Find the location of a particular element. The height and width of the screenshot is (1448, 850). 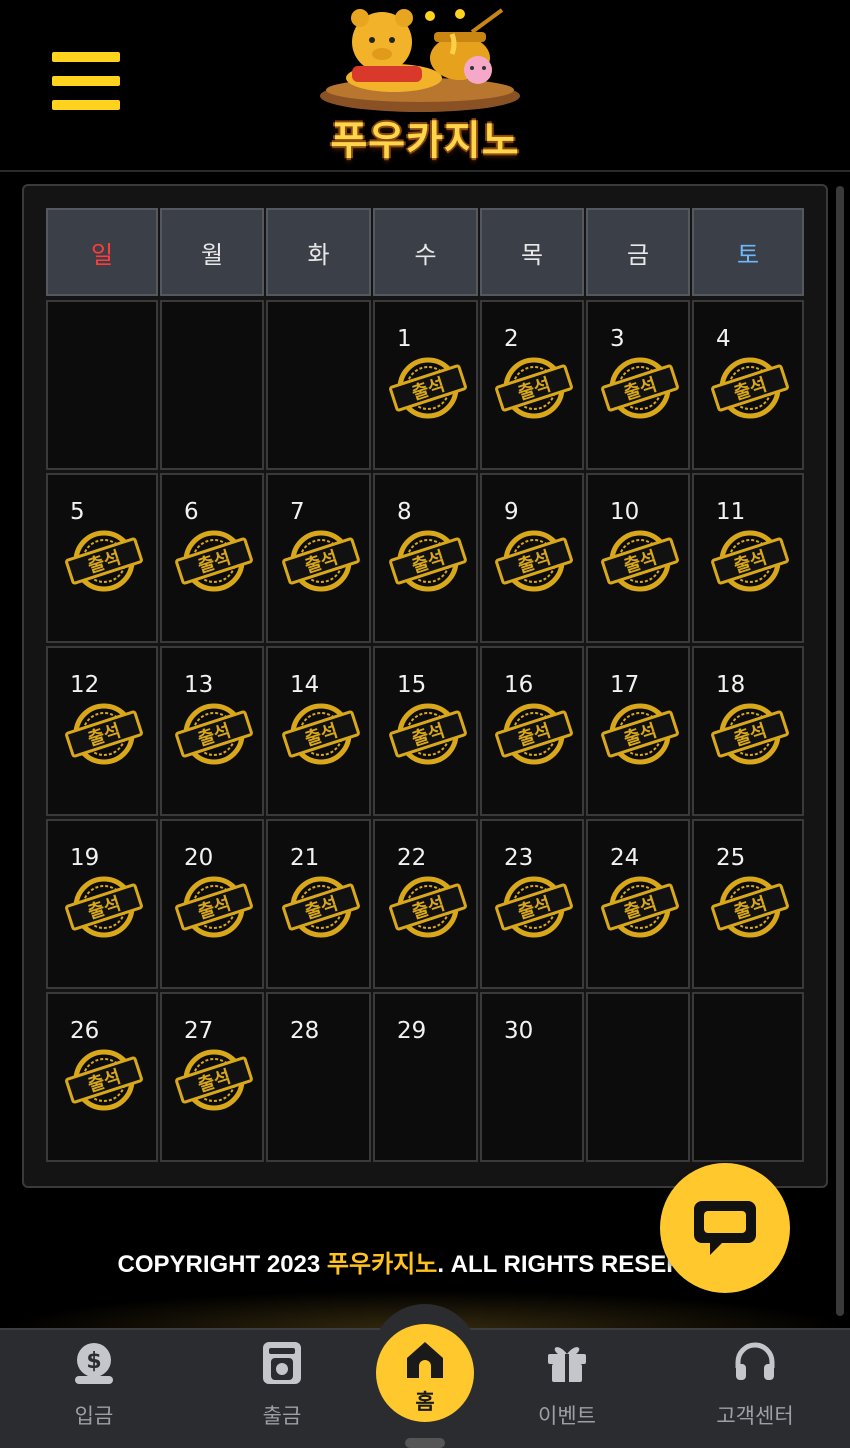

day-number: 10 is located at coordinates (625, 512).